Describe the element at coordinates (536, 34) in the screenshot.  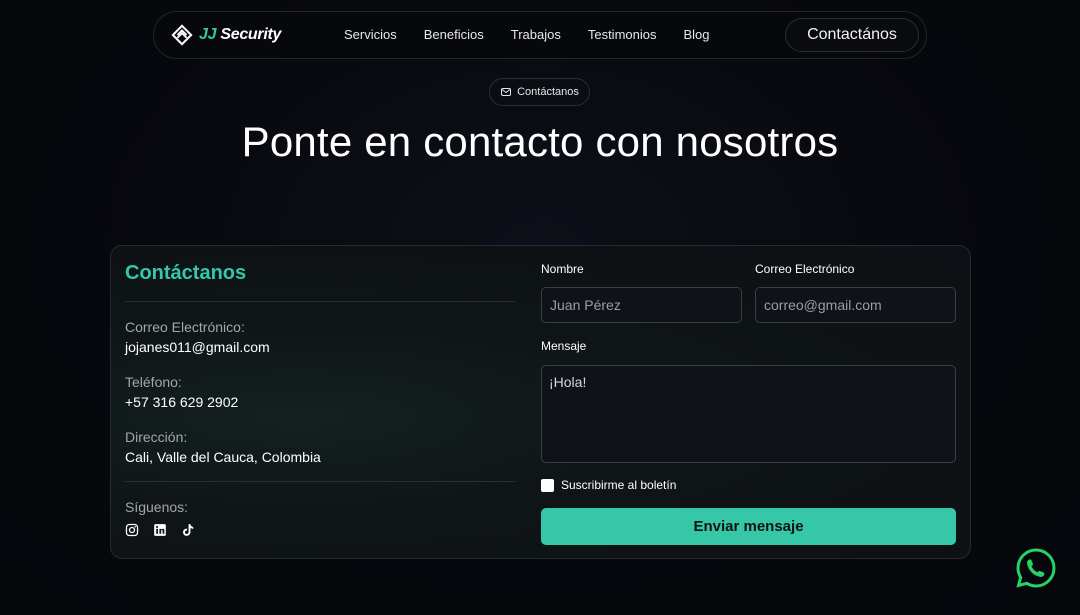
I see `nav-link-trabajos: Trabajos` at that location.